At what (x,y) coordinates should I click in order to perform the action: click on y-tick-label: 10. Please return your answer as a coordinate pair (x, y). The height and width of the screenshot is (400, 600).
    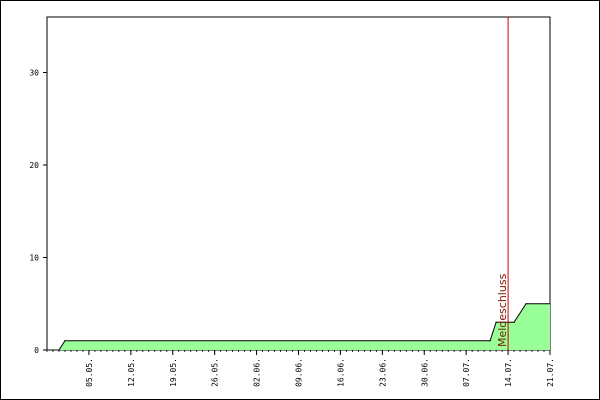
    Looking at the image, I should click on (34, 258).